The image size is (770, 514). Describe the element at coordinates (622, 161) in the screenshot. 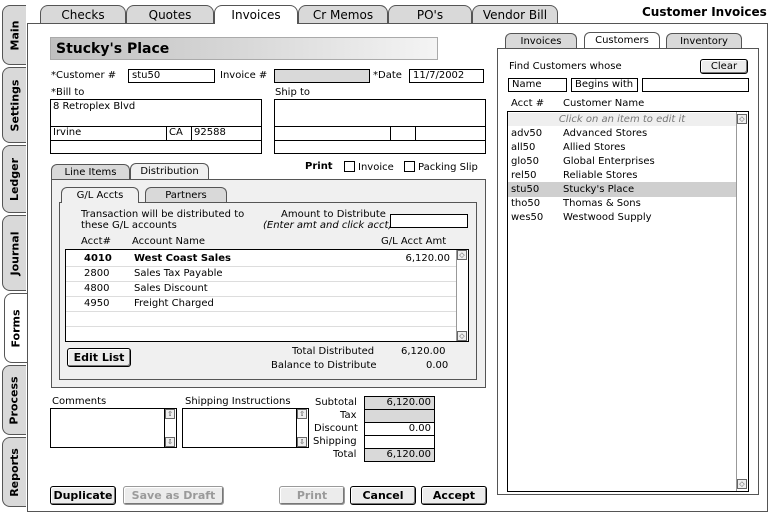

I see `list-item: glo50 Global Enterprises` at that location.